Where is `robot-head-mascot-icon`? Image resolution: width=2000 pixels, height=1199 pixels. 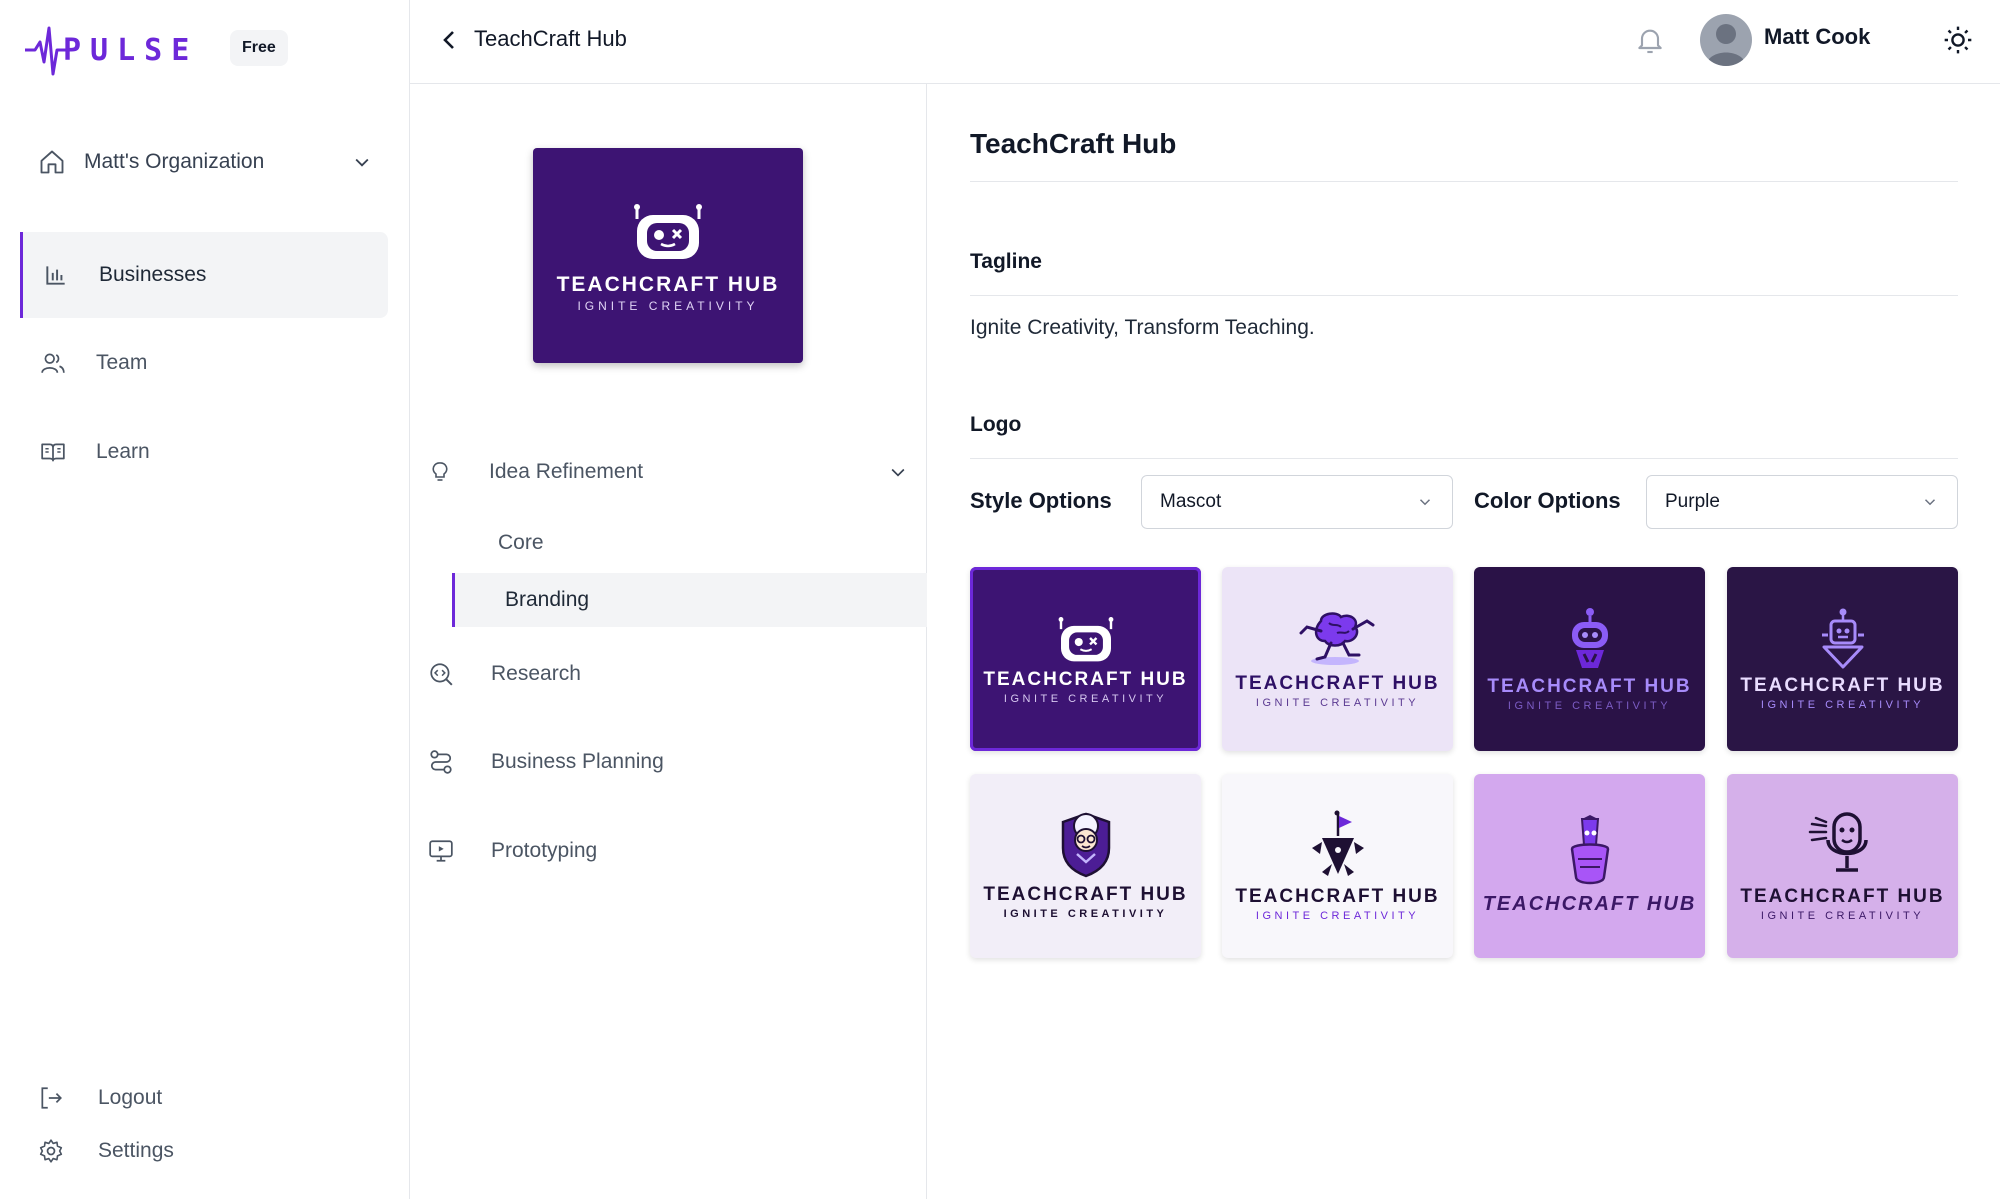 robot-head-mascot-icon is located at coordinates (1589, 638).